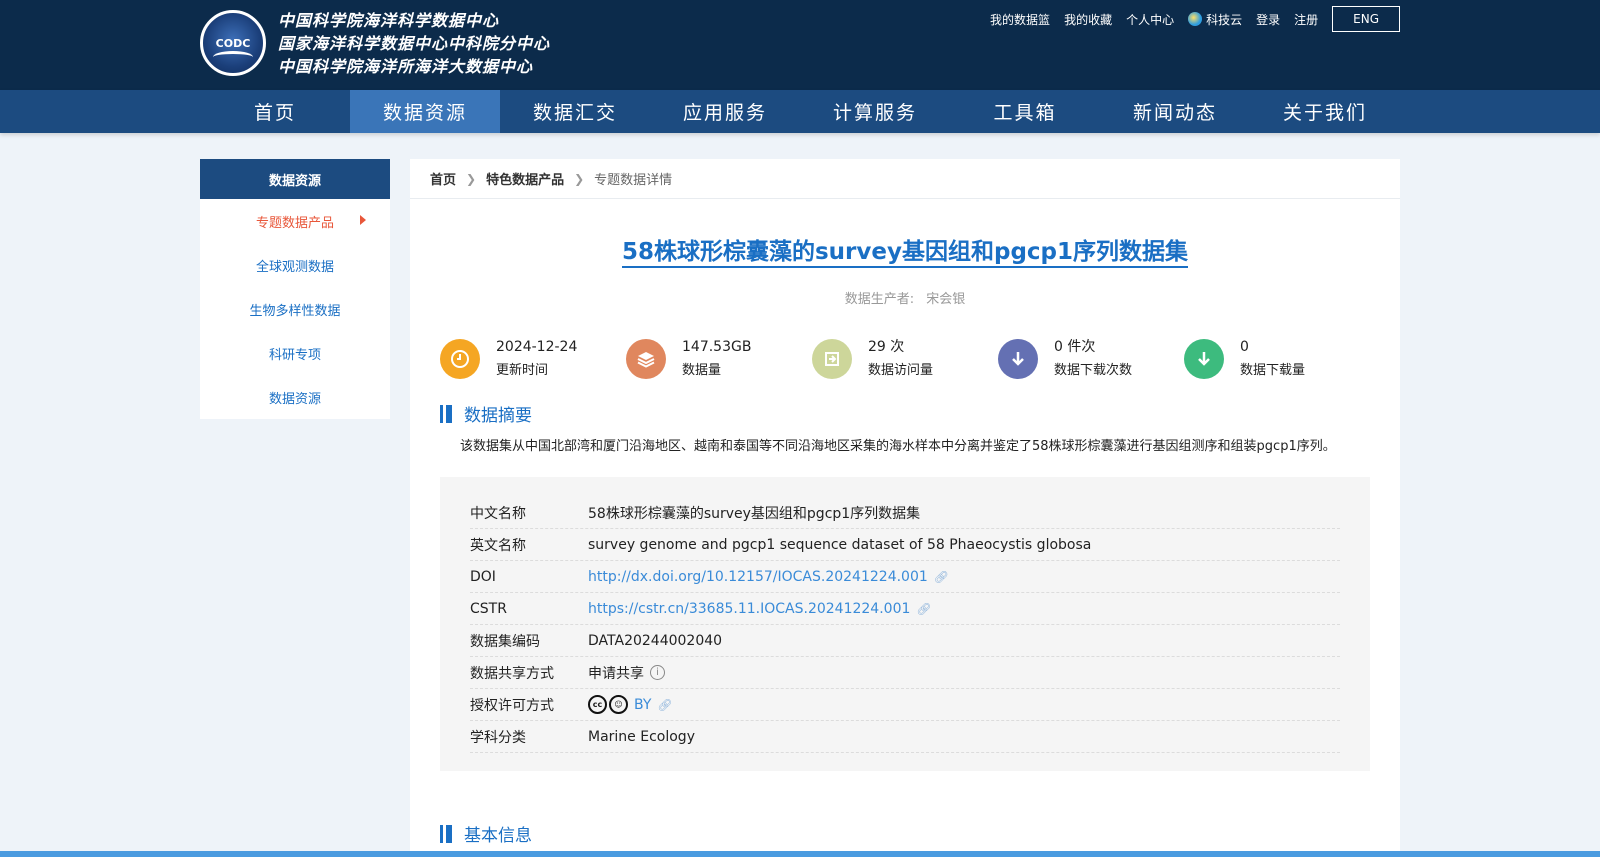  What do you see at coordinates (717, 347) in the screenshot?
I see `stat-value: 147.53GB` at bounding box center [717, 347].